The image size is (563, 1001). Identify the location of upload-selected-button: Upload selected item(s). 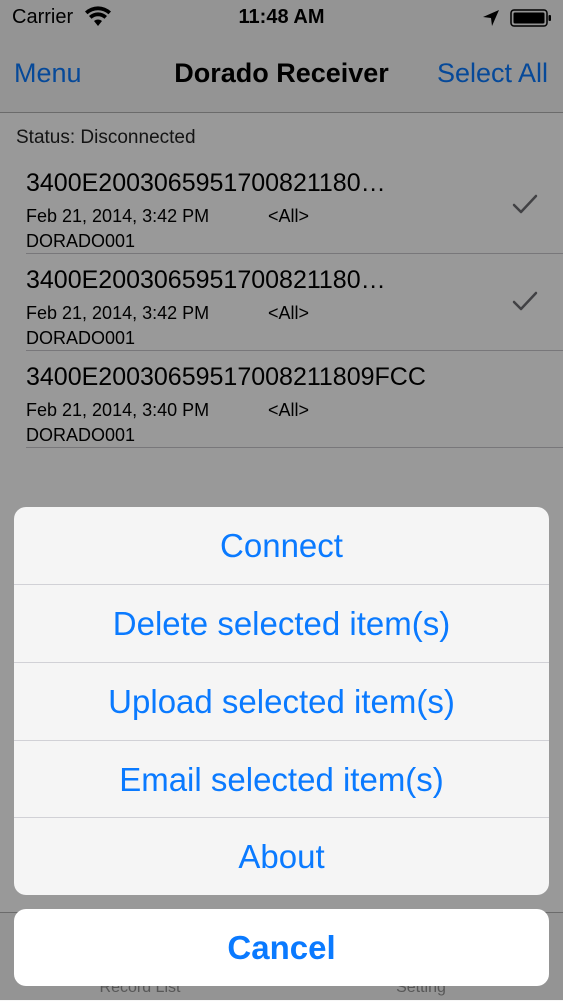
(281, 701).